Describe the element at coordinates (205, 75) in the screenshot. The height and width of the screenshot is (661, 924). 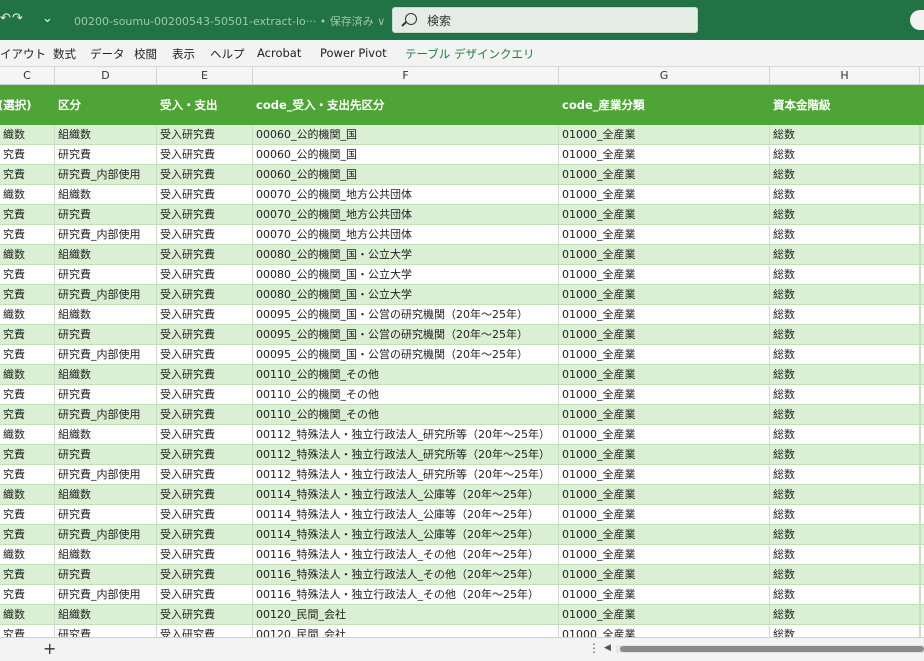
I see `column-letter-e: E` at that location.